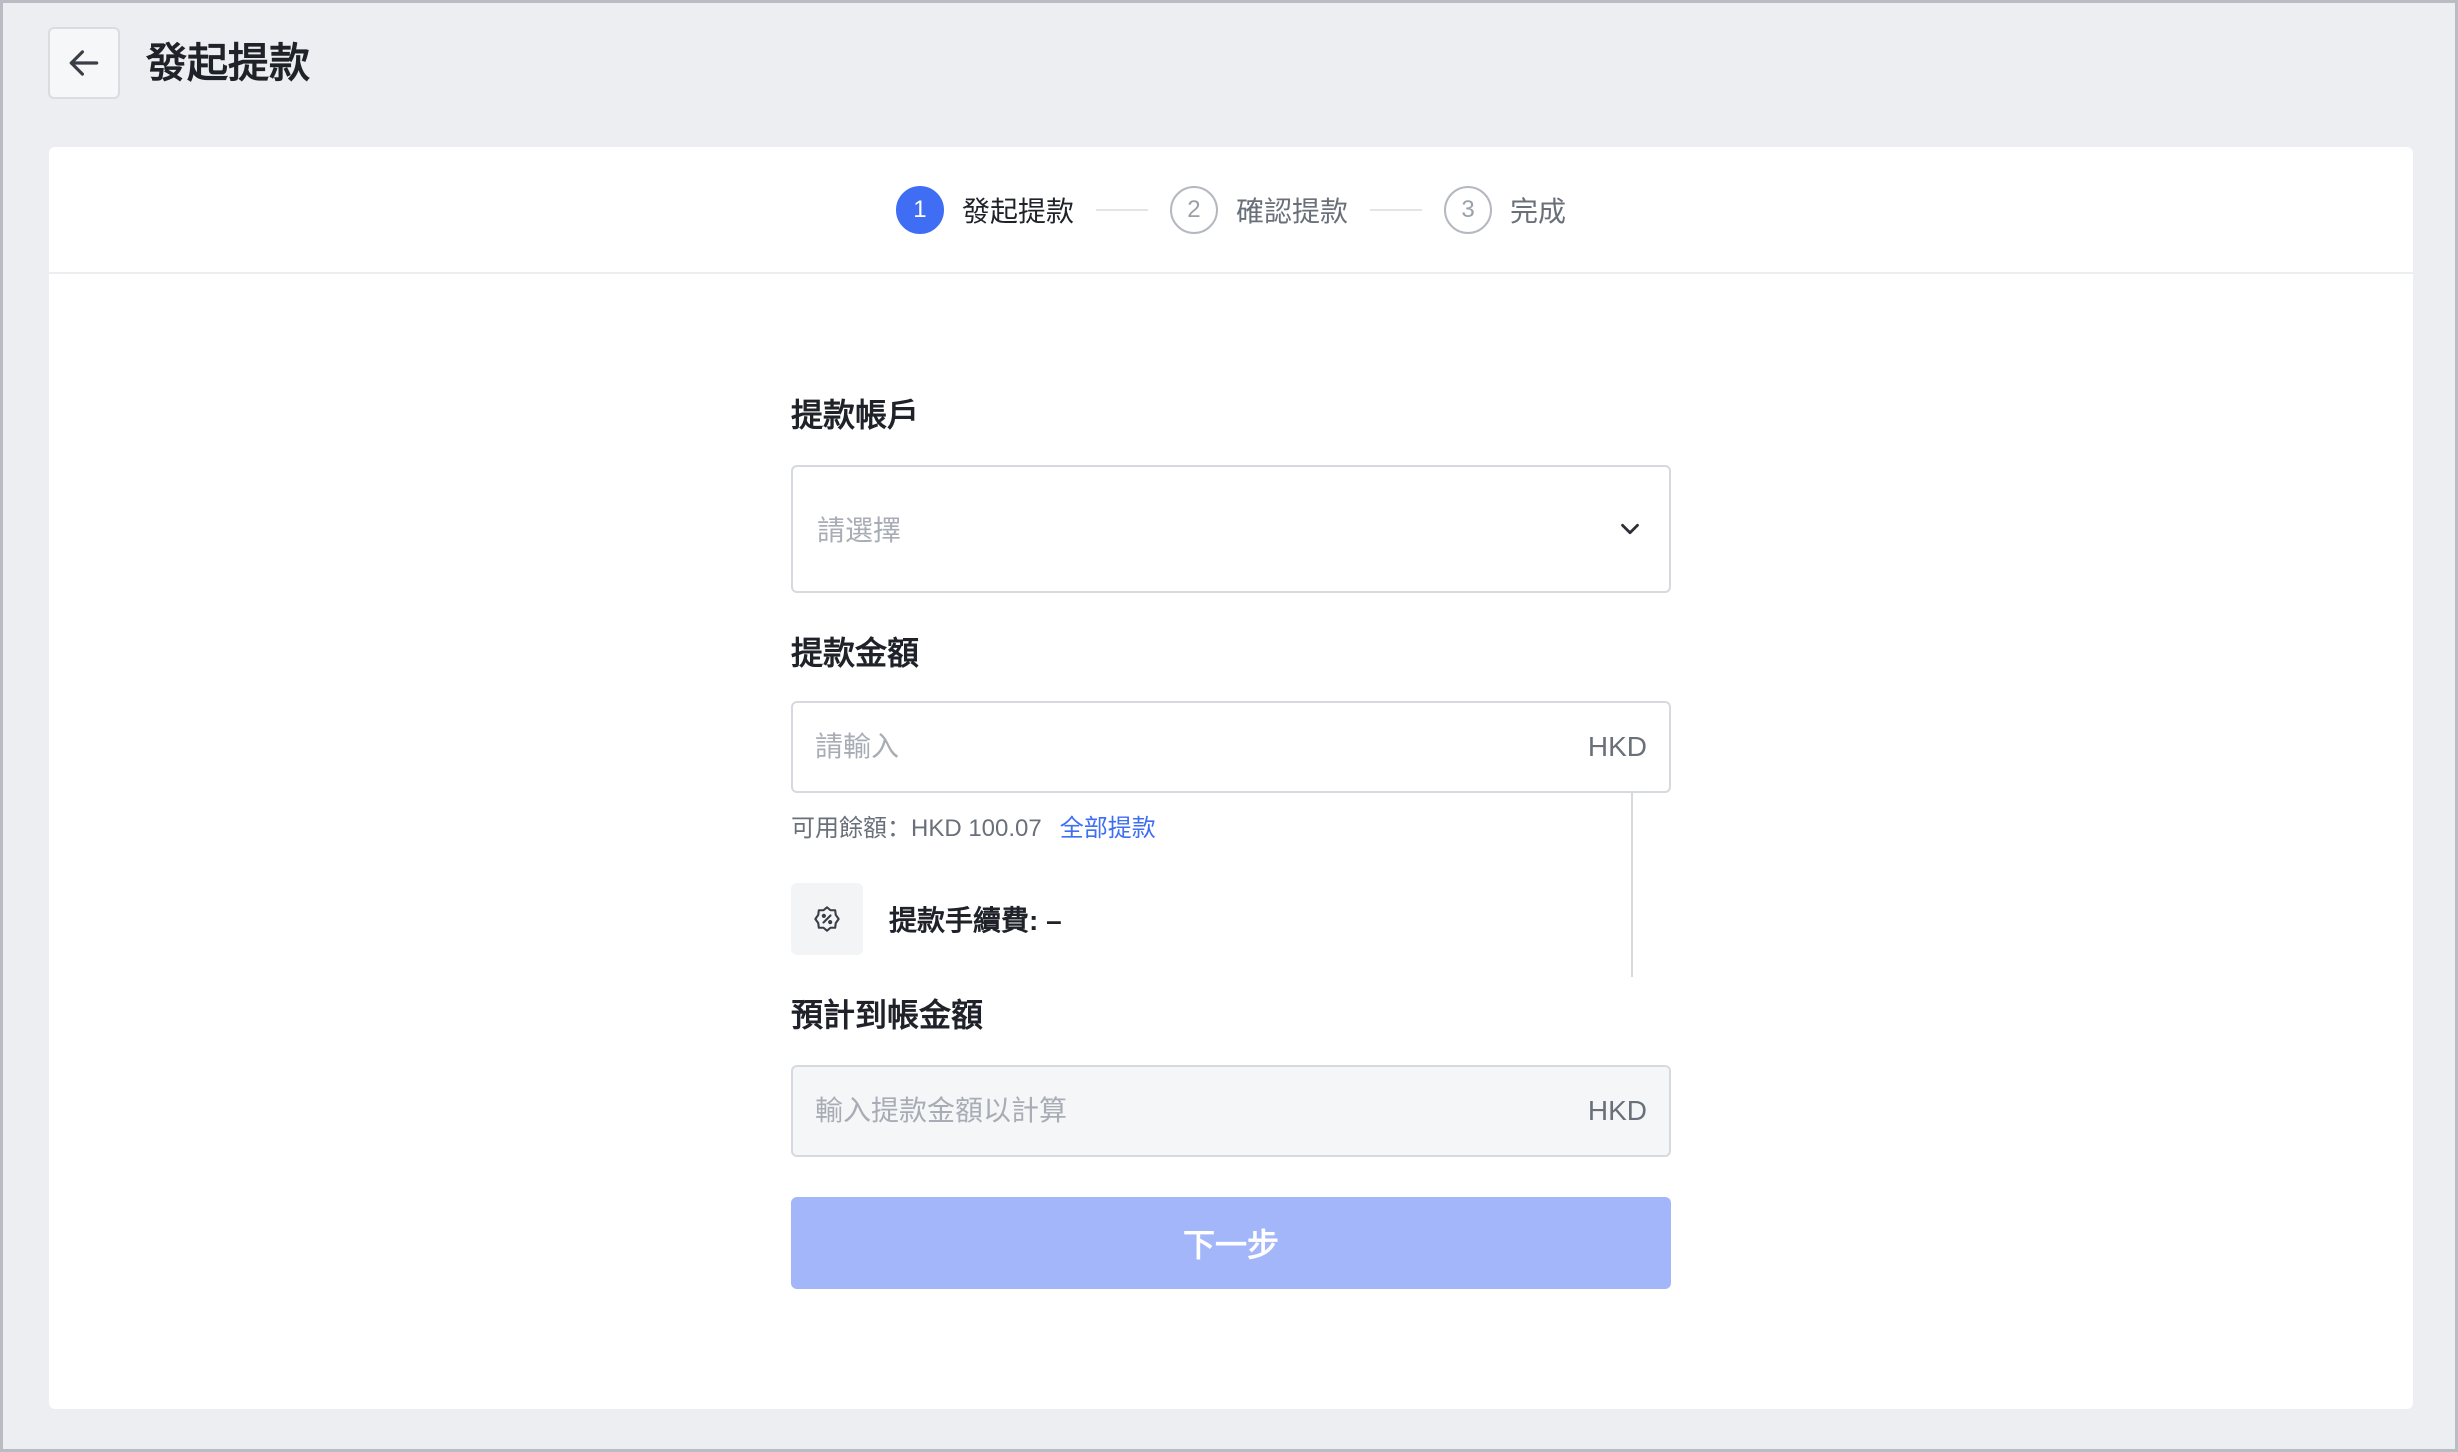 Image resolution: width=2458 pixels, height=1452 pixels. What do you see at coordinates (1617, 1110) in the screenshot?
I see `expected-currency: HKD` at bounding box center [1617, 1110].